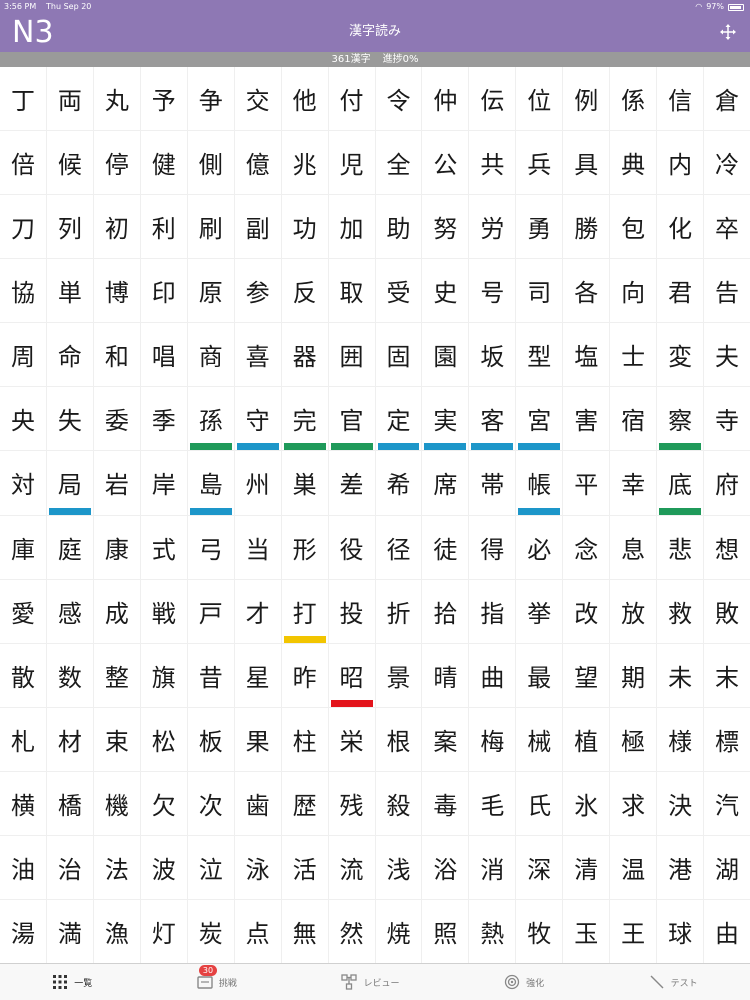 The image size is (750, 1000). I want to click on kanji-cell: 泳, so click(257, 867).